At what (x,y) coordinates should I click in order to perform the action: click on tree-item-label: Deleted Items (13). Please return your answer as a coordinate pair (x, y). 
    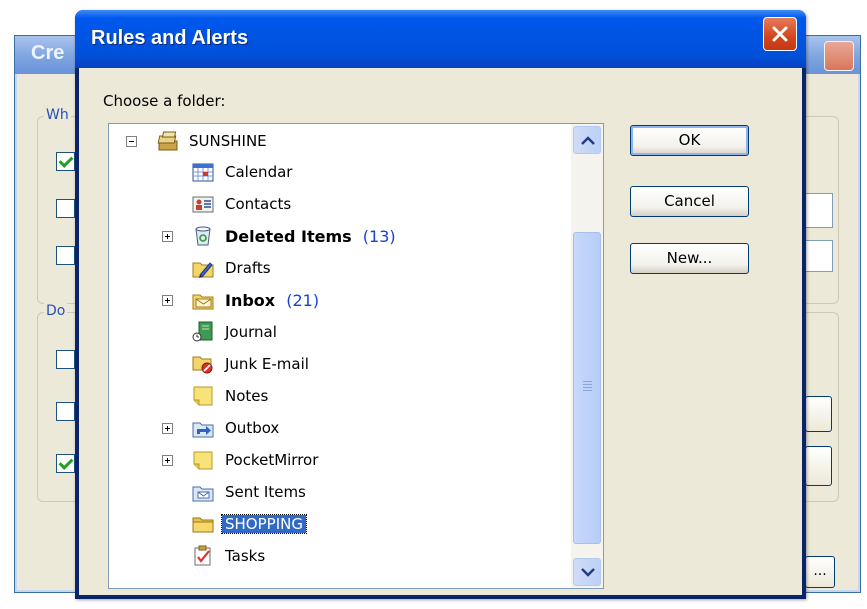
    Looking at the image, I should click on (310, 236).